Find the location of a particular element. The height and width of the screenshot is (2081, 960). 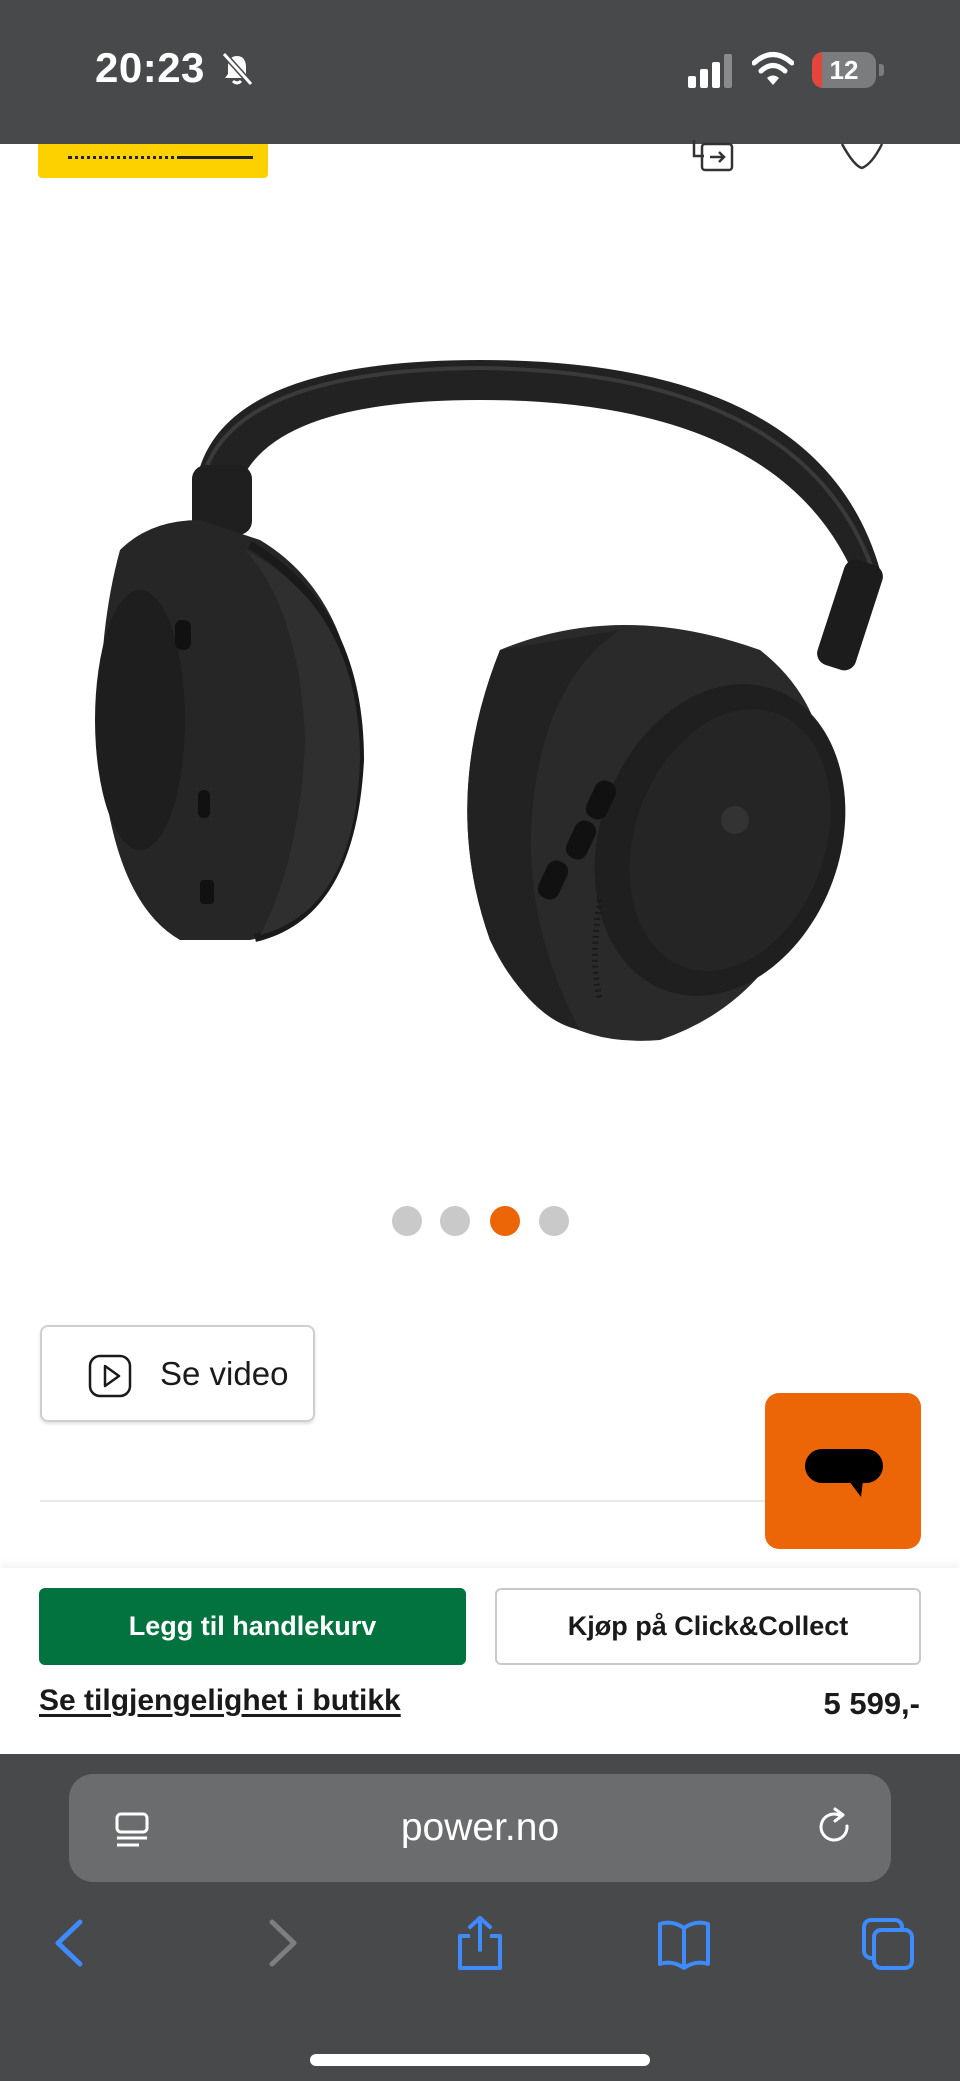

back-icon is located at coordinates (72, 1943).